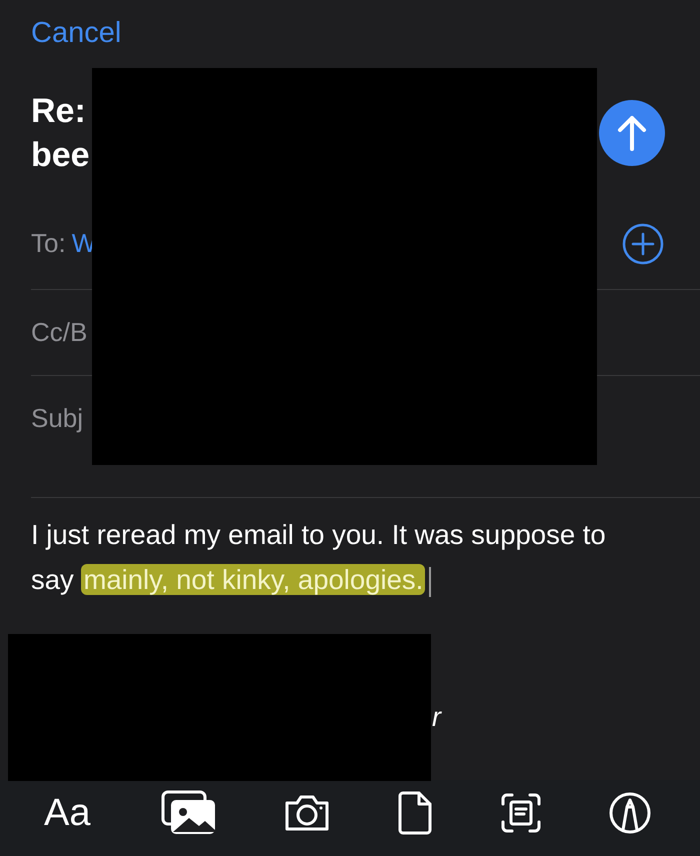 This screenshot has height=856, width=700. What do you see at coordinates (59, 332) in the screenshot?
I see `field-label: Cc/B` at bounding box center [59, 332].